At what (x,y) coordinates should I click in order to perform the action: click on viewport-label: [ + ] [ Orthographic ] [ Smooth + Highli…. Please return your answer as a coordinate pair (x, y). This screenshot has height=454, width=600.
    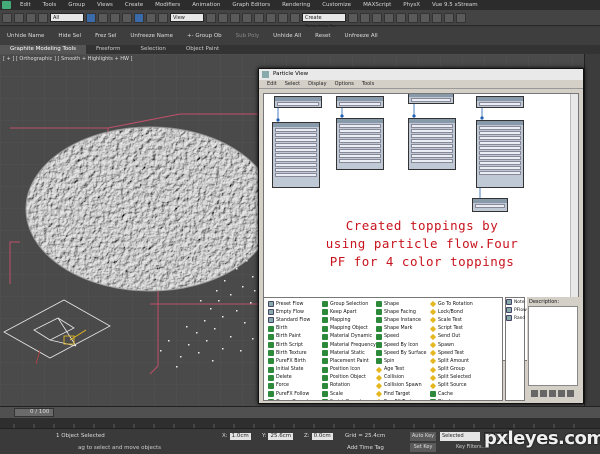
    Looking at the image, I should click on (67, 59).